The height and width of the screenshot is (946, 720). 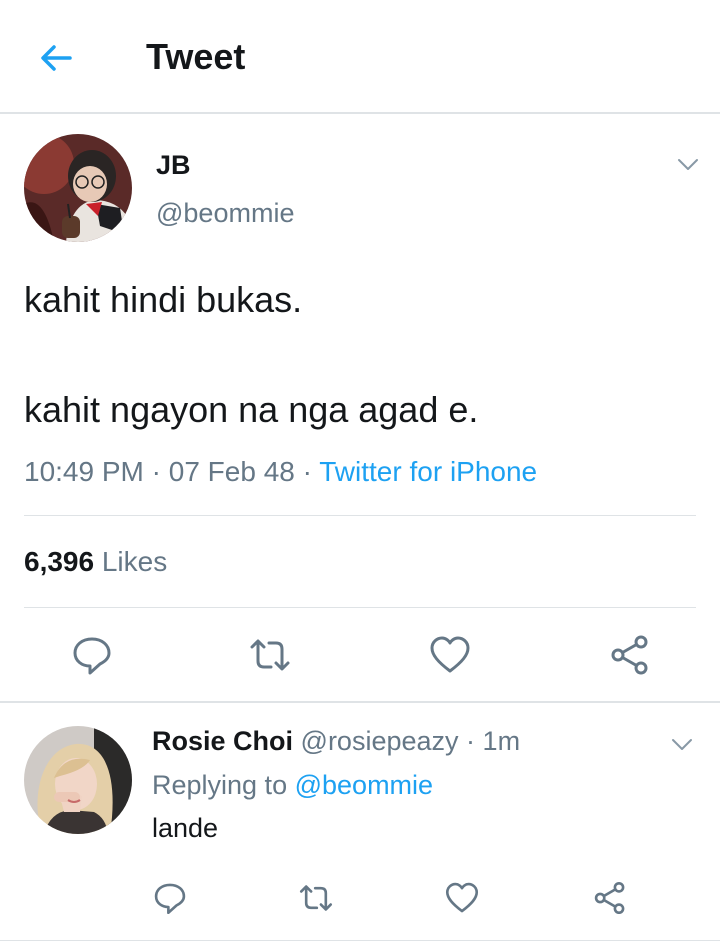 What do you see at coordinates (501, 741) in the screenshot?
I see `reply-time: 1m` at bounding box center [501, 741].